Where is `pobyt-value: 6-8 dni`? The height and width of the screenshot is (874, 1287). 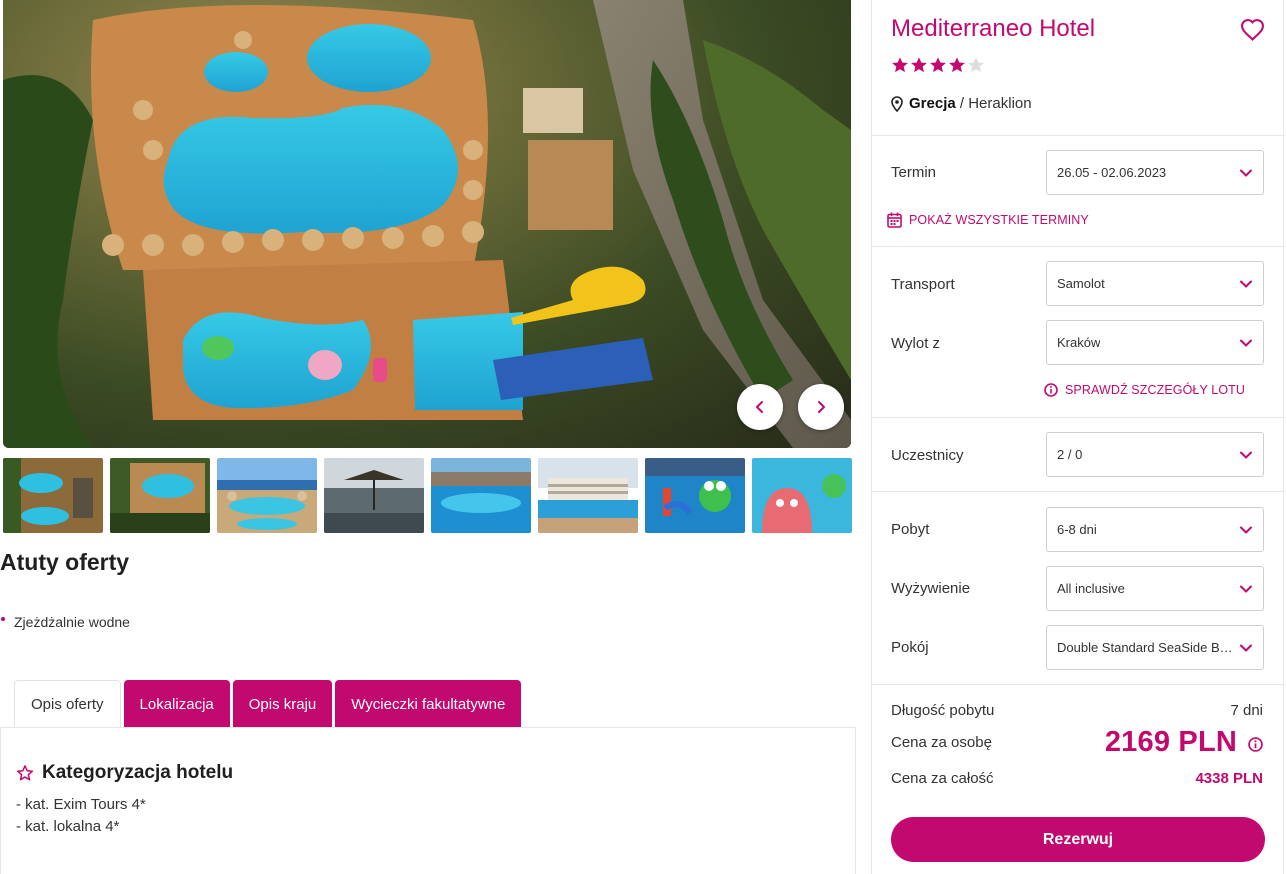 pobyt-value: 6-8 dni is located at coordinates (1077, 529).